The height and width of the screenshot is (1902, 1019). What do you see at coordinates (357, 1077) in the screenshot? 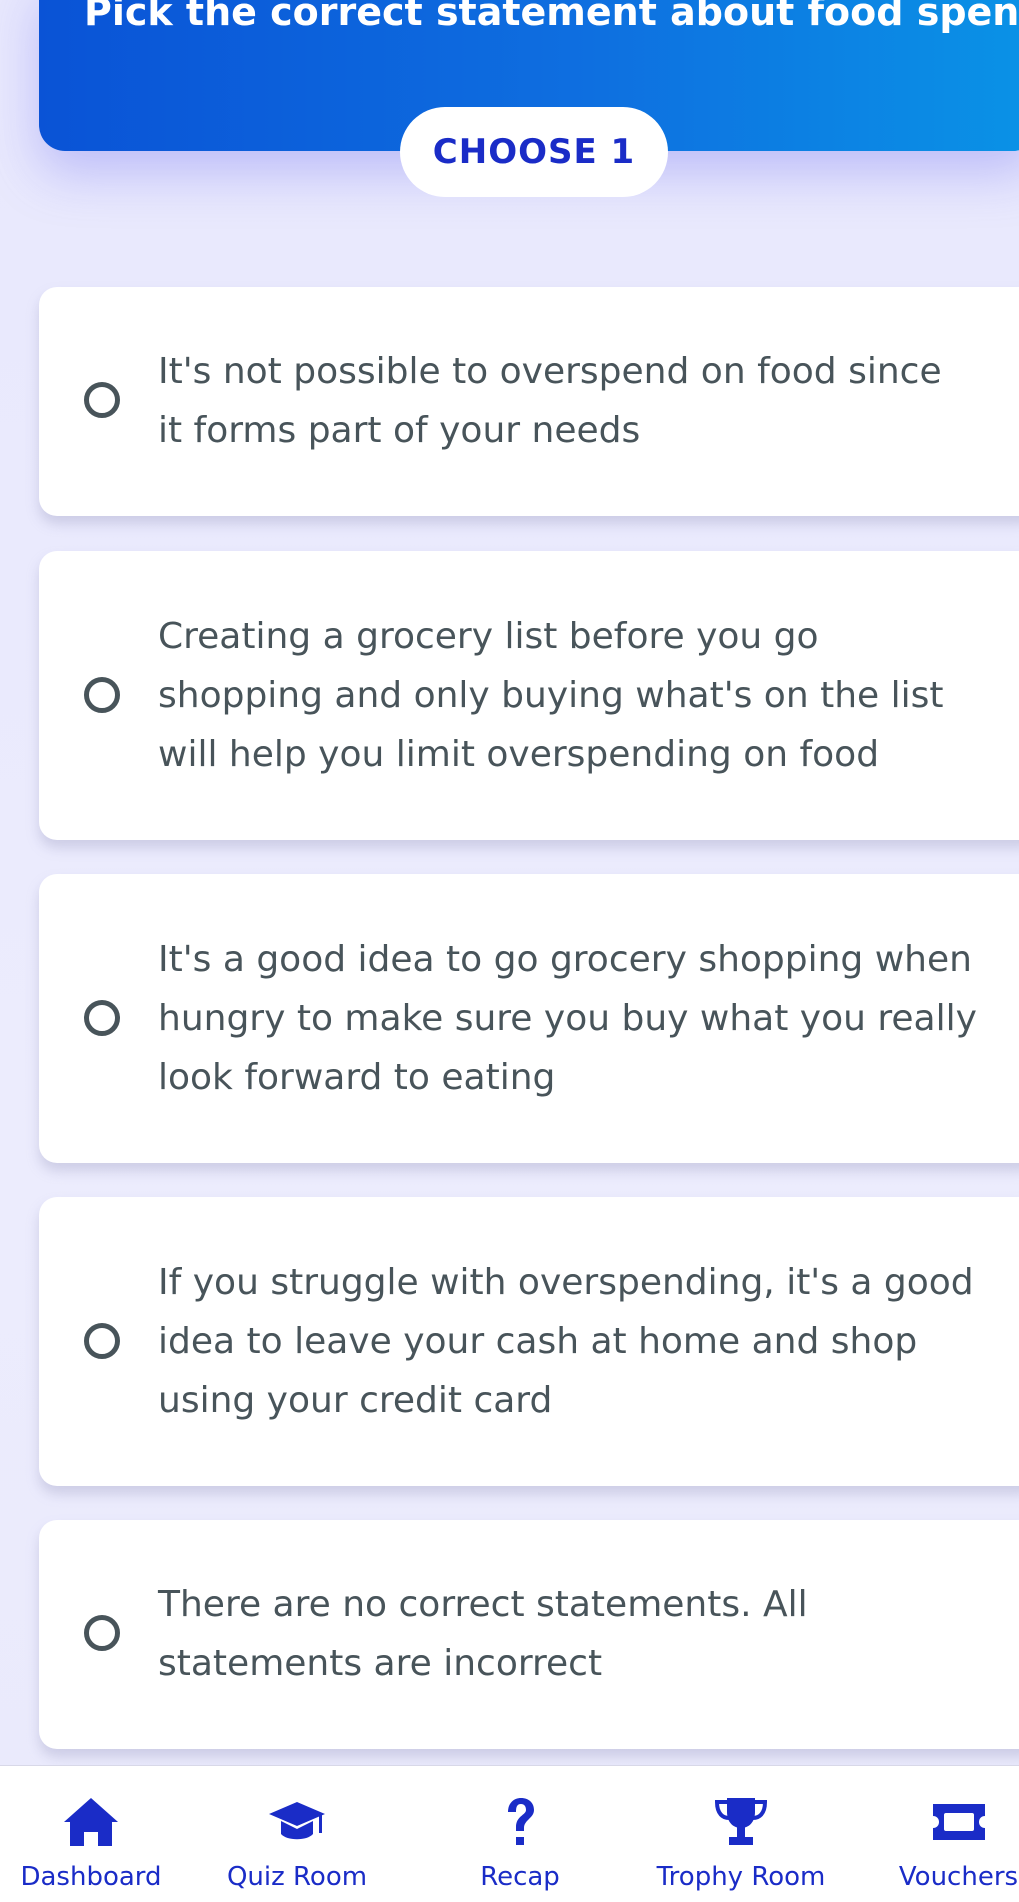
I see `option-text-line: look forward to eating` at bounding box center [357, 1077].